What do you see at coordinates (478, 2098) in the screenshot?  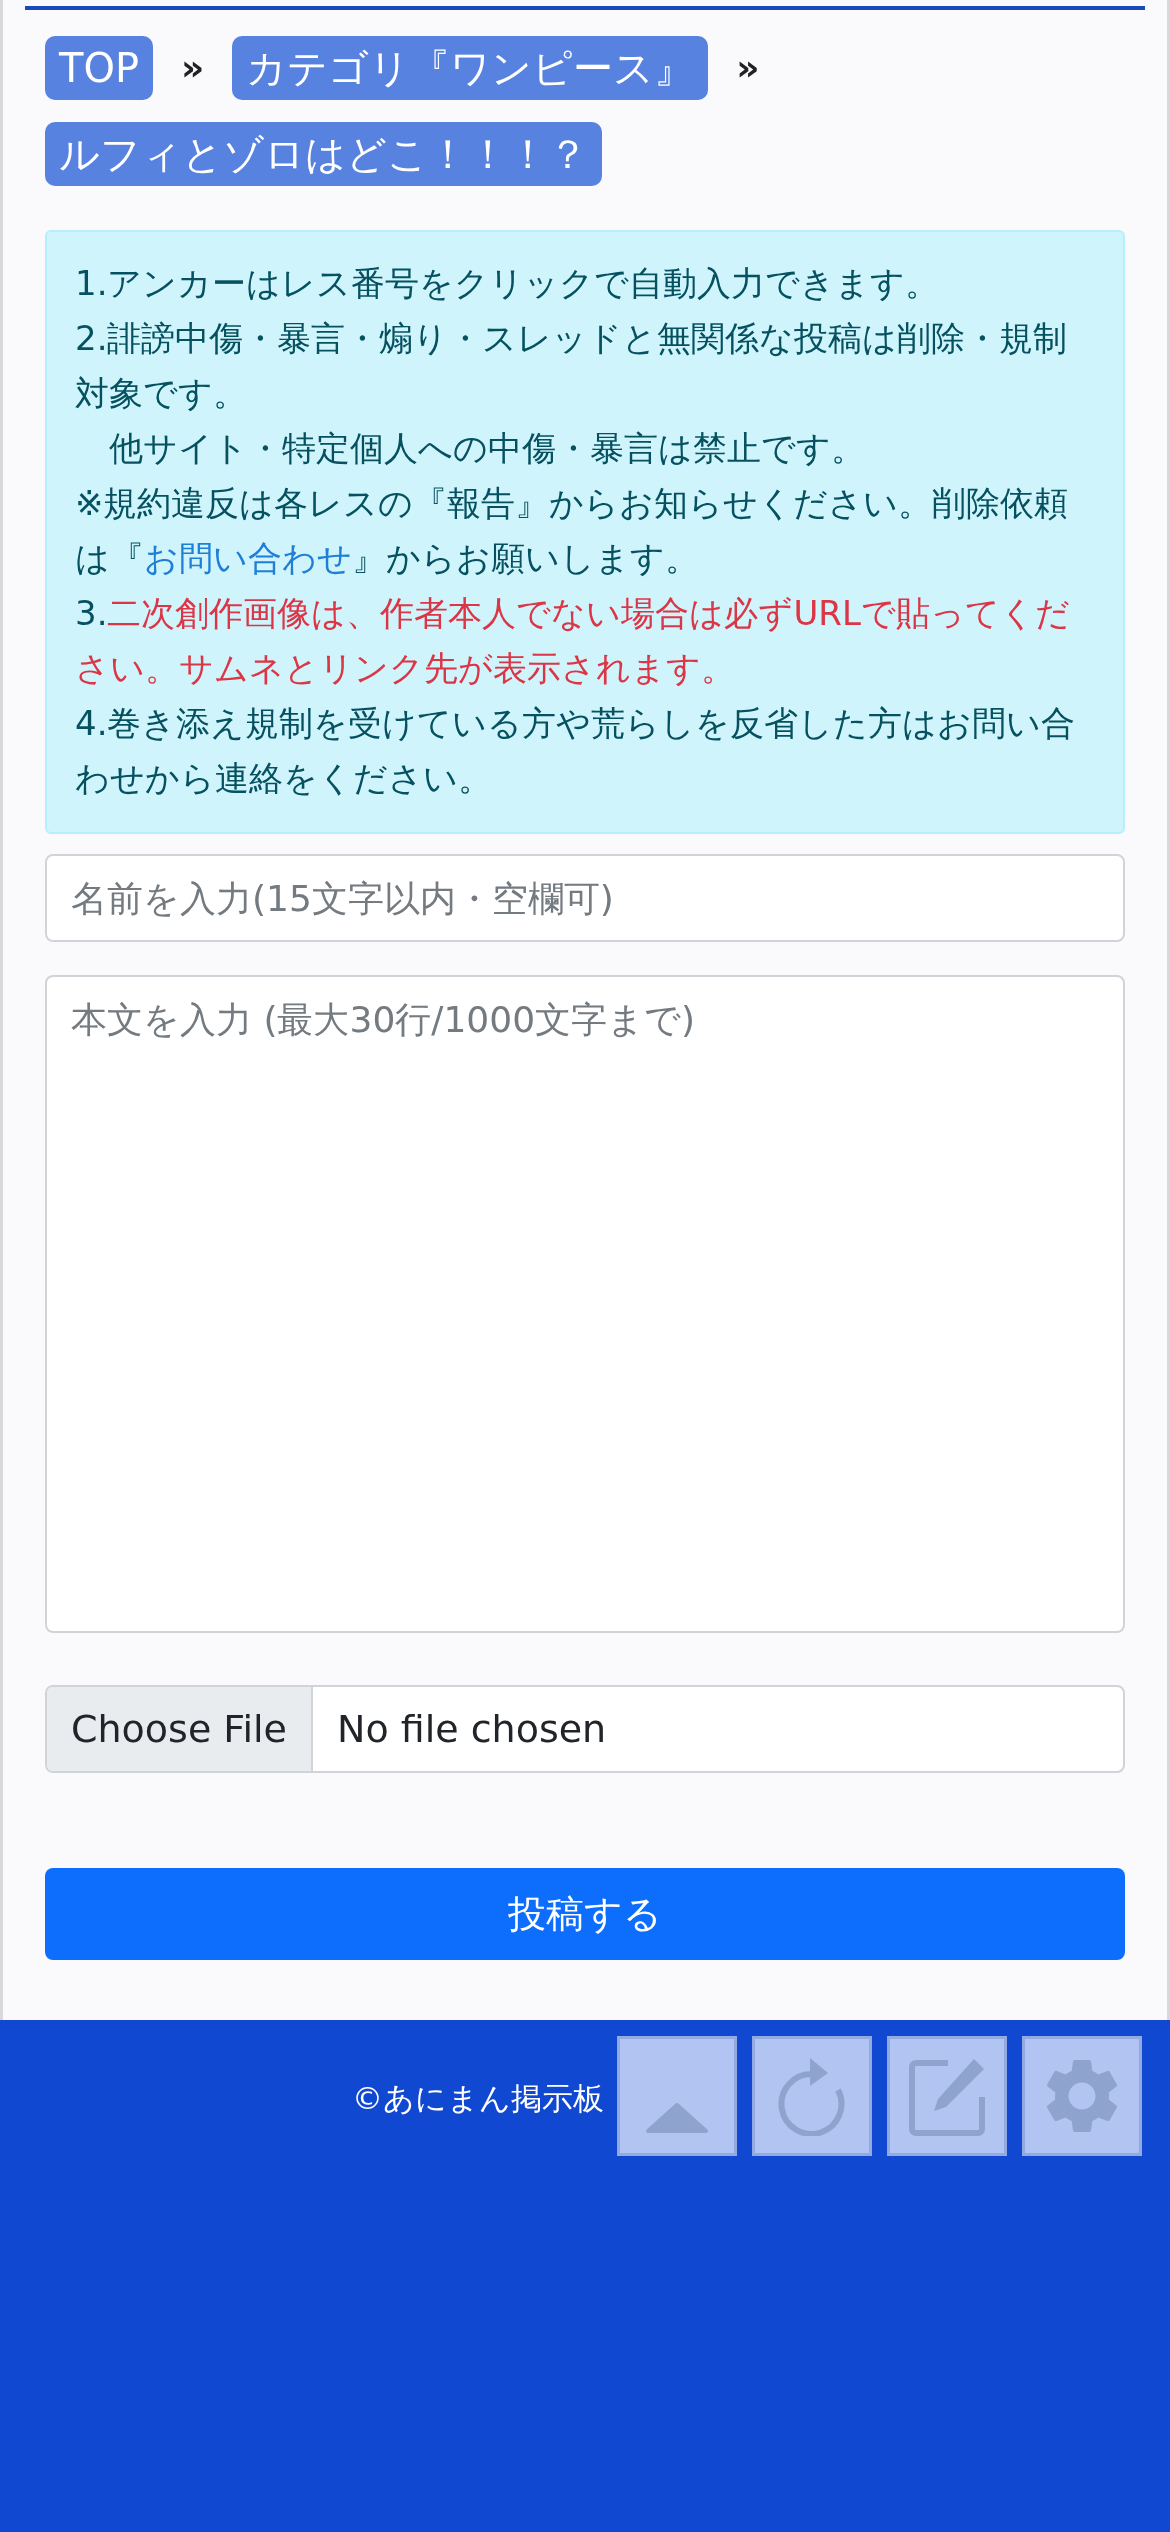 I see `copyright-text: ©あにまん掲示板` at bounding box center [478, 2098].